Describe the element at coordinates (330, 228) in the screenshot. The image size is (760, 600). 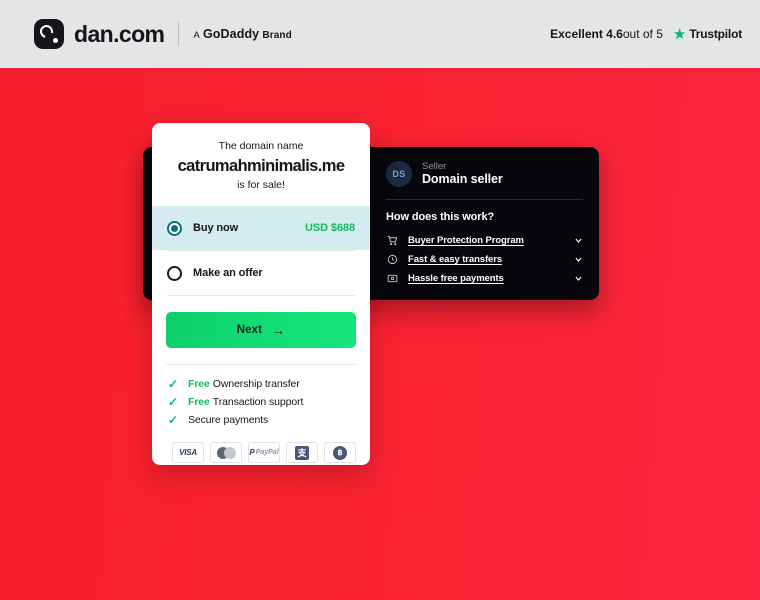
I see `buy-now-price: USD $688` at that location.